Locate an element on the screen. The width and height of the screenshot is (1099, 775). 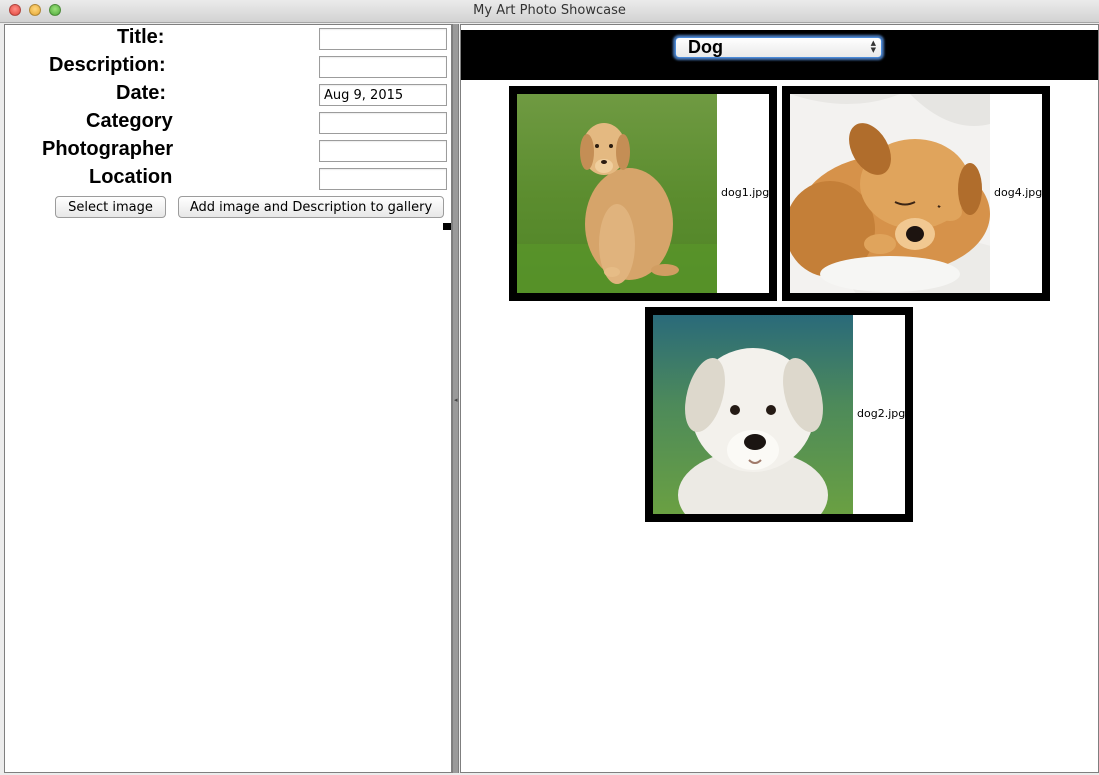
dog4-photo is located at coordinates (890, 193).